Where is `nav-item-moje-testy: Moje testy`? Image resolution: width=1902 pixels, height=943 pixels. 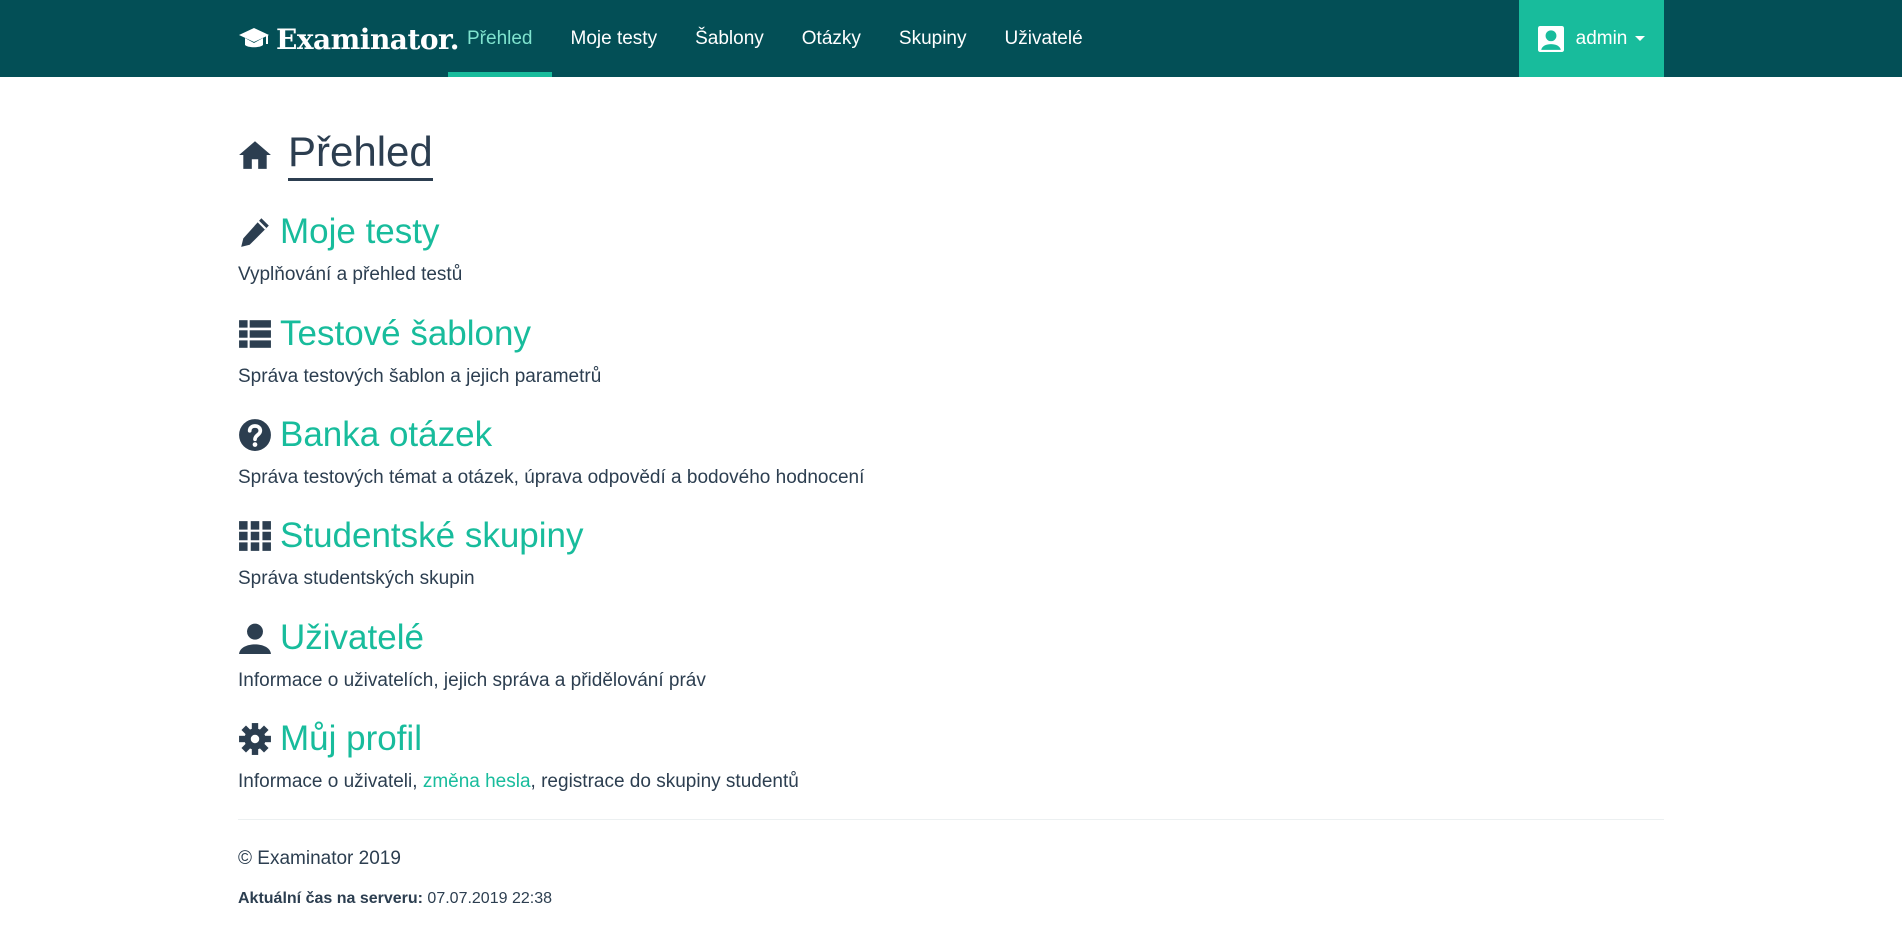
nav-item-moje-testy: Moje testy is located at coordinates (614, 38).